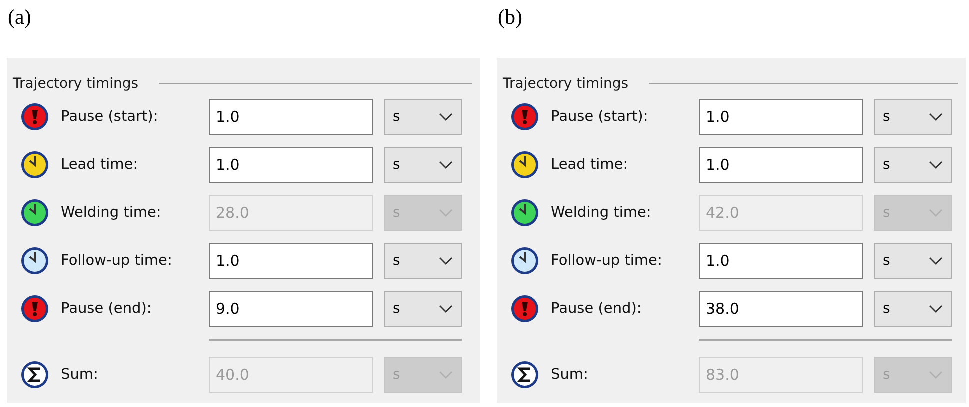 The width and height of the screenshot is (969, 407). Describe the element at coordinates (781, 309) in the screenshot. I see `input-field: 38.0` at that location.